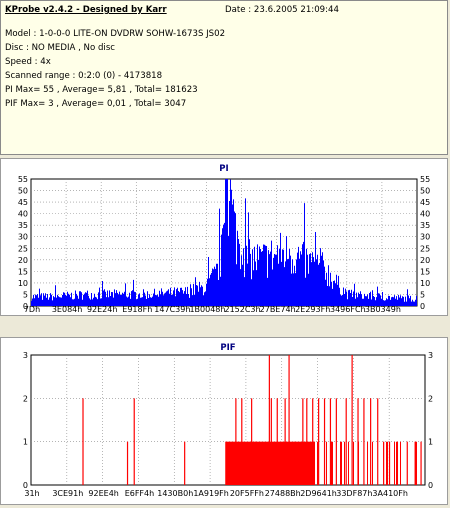 This screenshot has height=508, width=450. Describe the element at coordinates (86, 10) in the screenshot. I see `app-title: KProbe v2.4.2 - Designed by Karr` at that location.